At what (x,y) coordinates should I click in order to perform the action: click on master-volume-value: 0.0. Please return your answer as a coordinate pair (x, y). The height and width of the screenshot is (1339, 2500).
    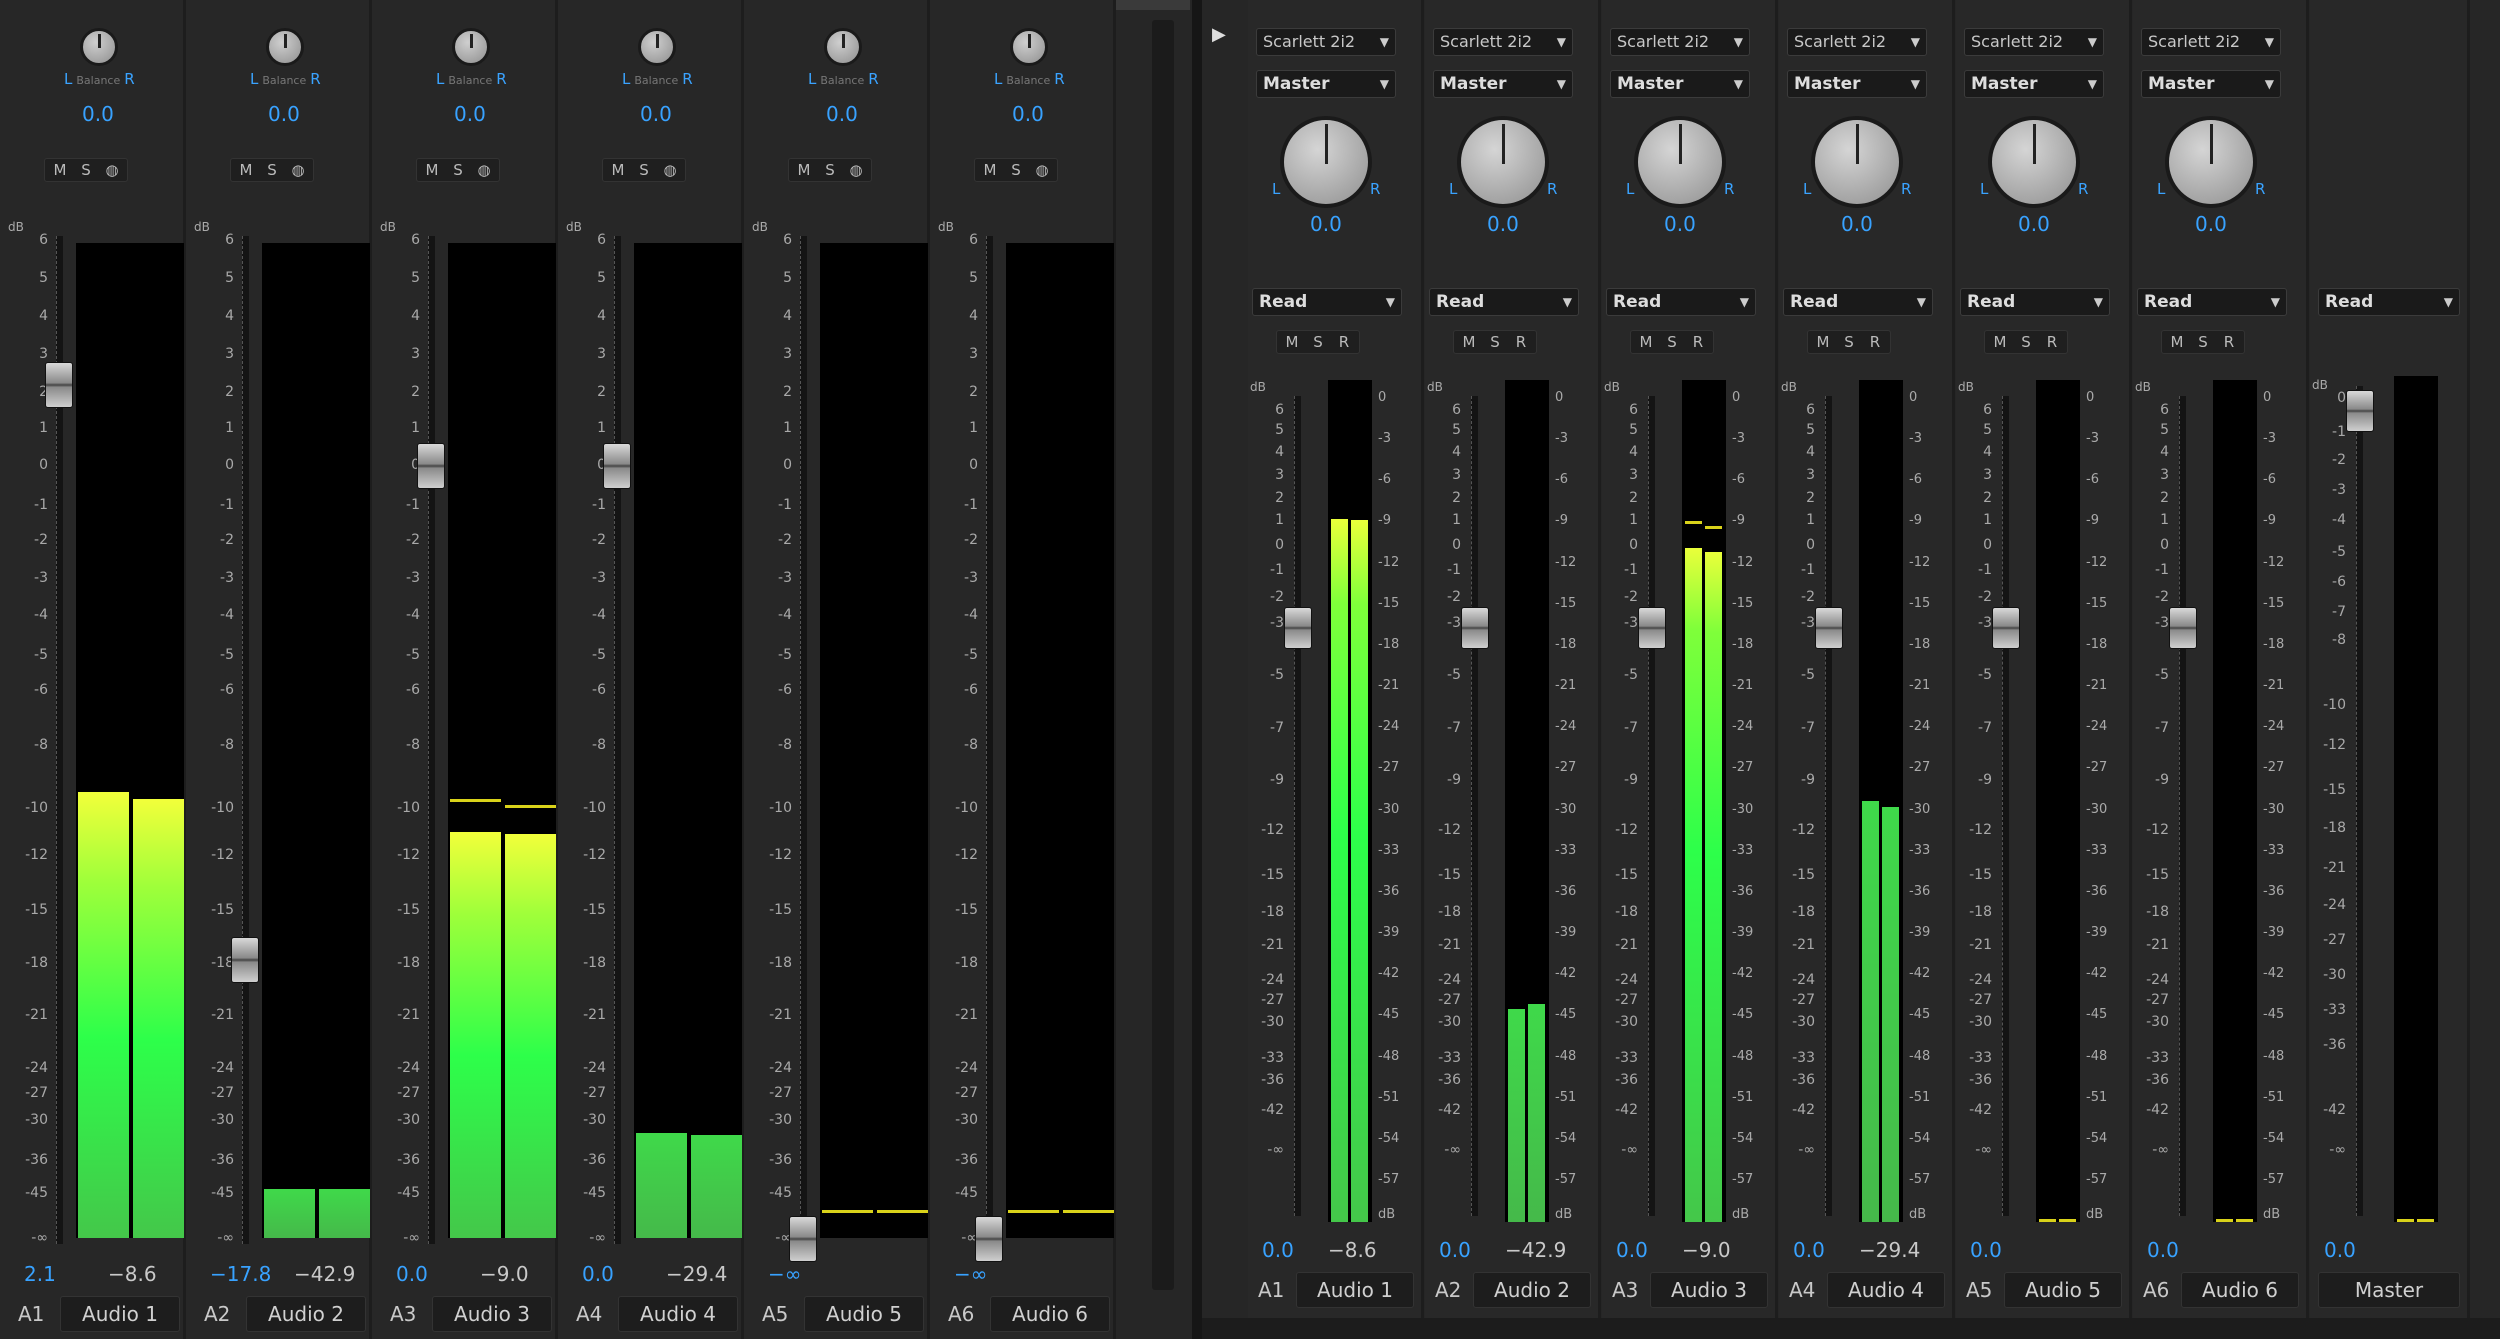
    Looking at the image, I should click on (2340, 1250).